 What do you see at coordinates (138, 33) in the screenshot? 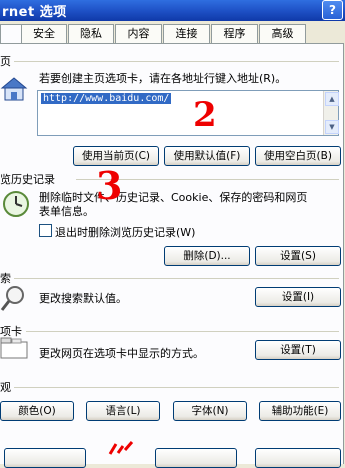
I see `tab-content: 内容` at bounding box center [138, 33].